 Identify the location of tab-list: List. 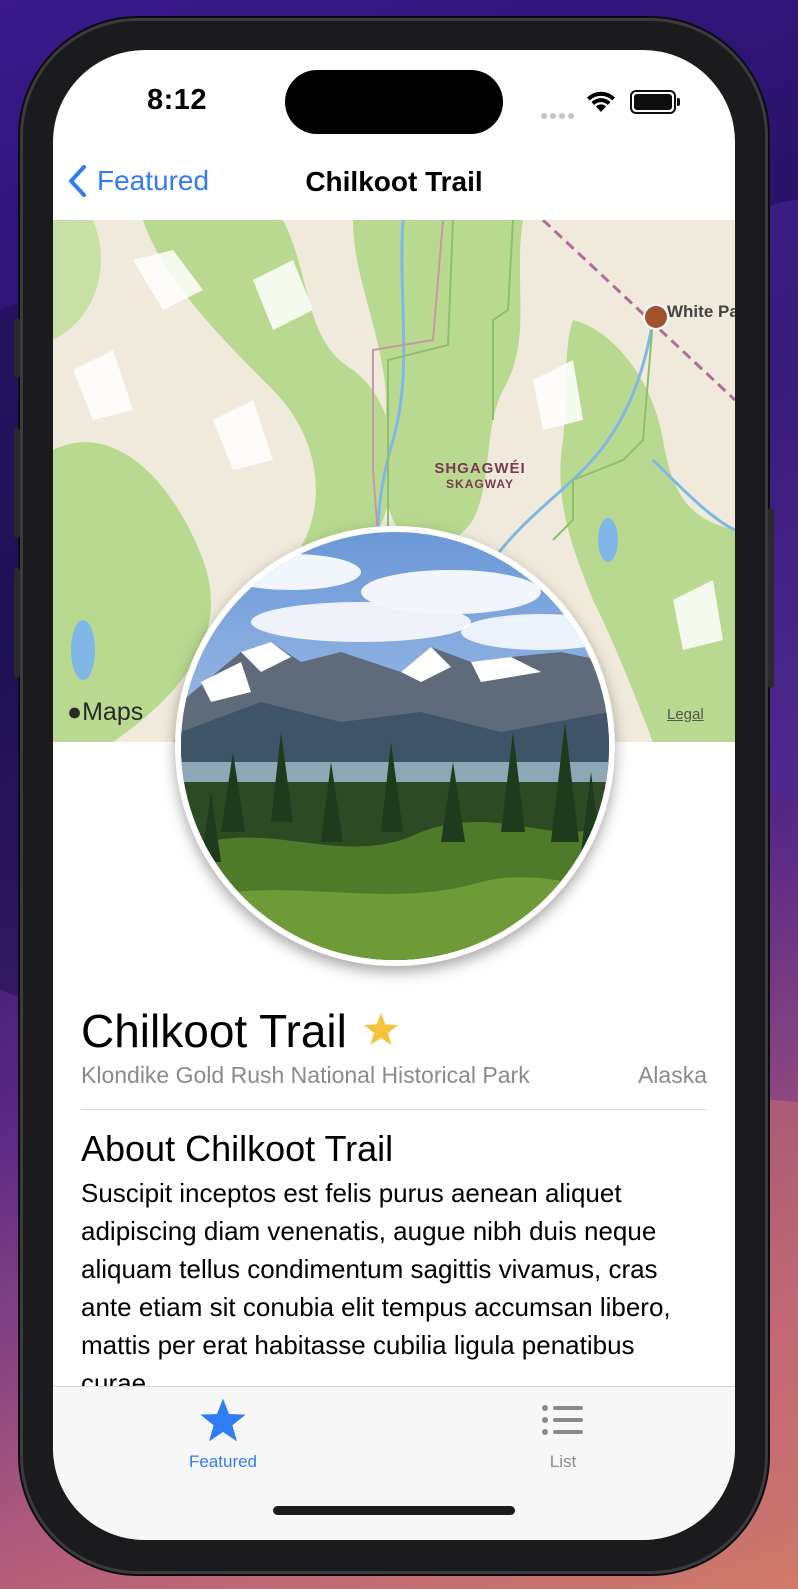
(563, 1434).